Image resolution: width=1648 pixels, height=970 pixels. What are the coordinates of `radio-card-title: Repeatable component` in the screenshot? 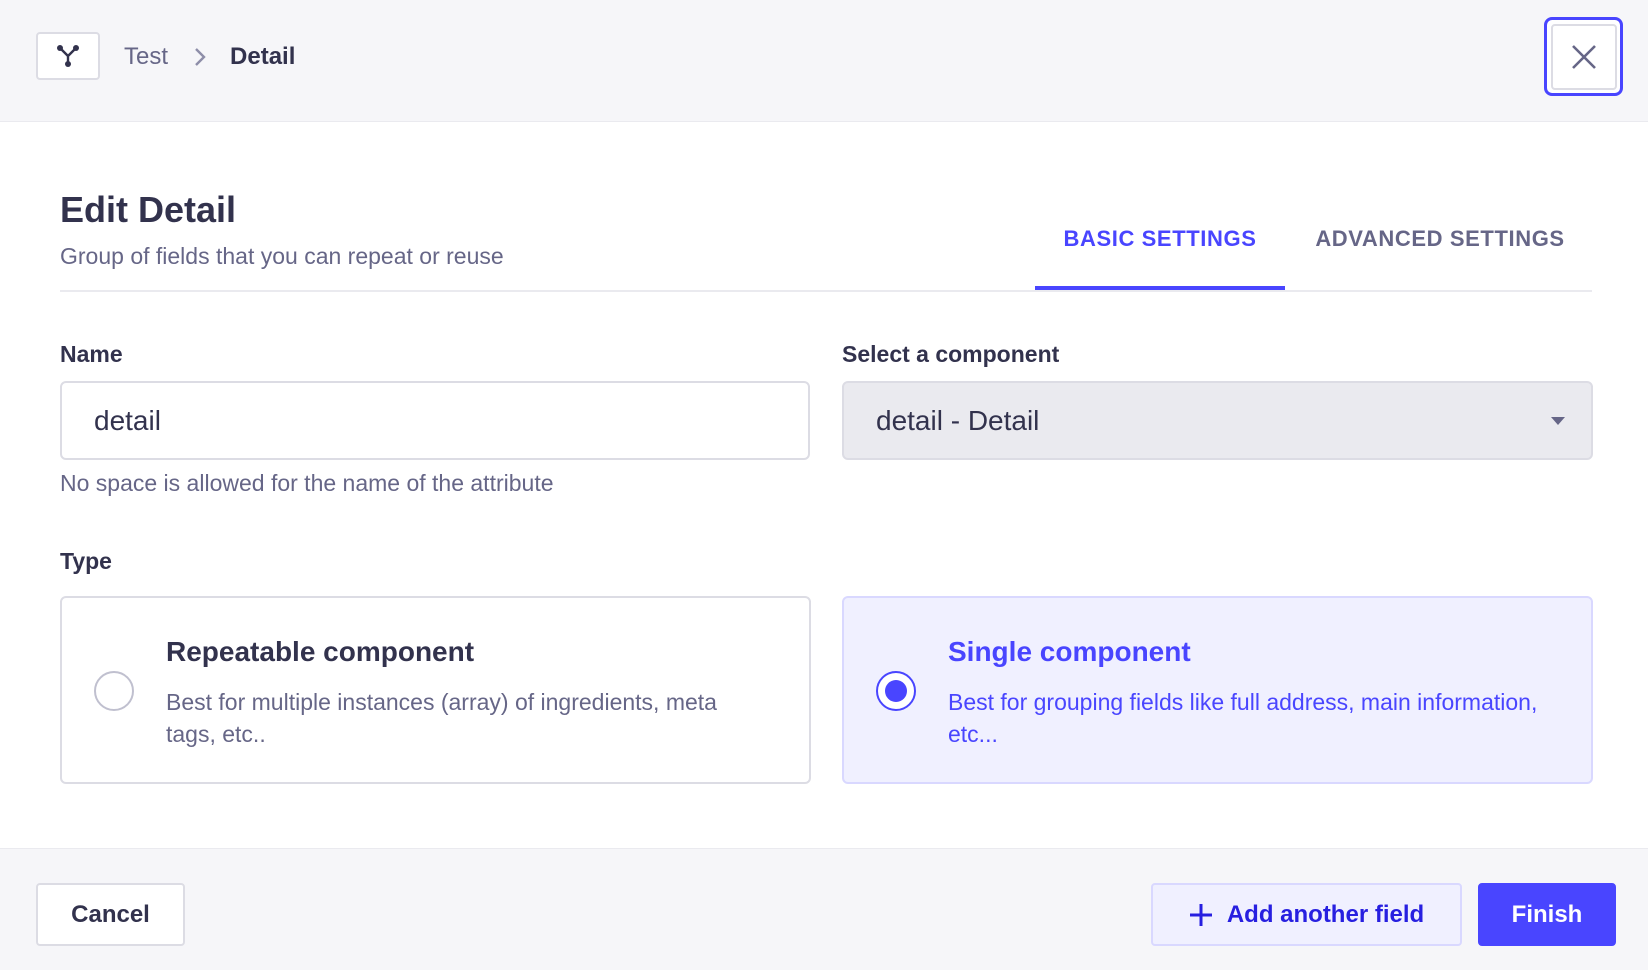 It's located at (320, 651).